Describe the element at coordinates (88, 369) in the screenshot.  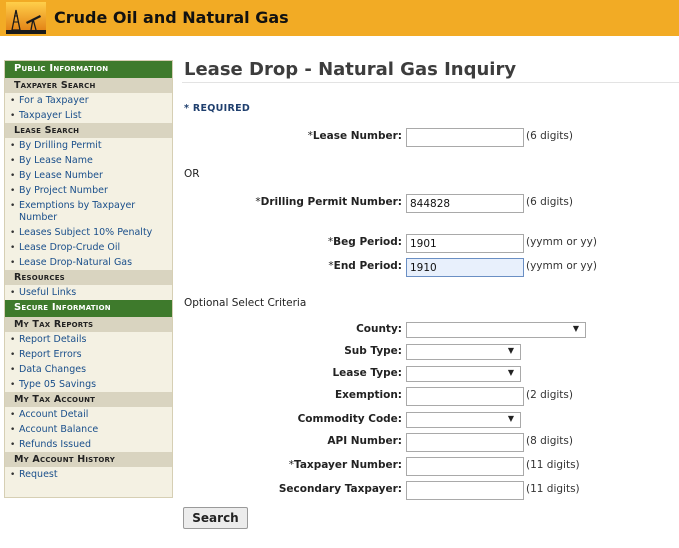
I see `sidebar-item-data-changes: • Data Changes` at that location.